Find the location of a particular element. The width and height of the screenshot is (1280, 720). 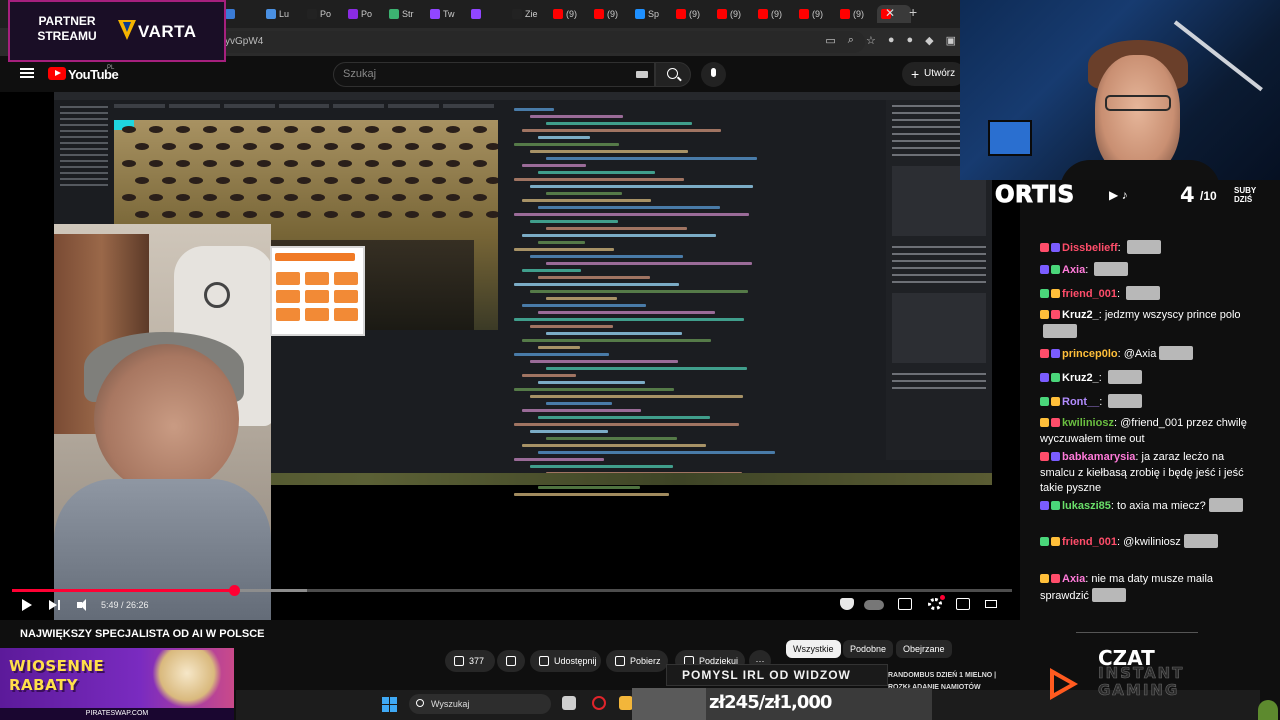

cast-icon: ▭ is located at coordinates (830, 40).